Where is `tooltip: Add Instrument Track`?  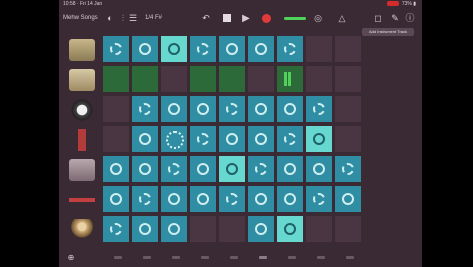
tooltip: Add Instrument Track is located at coordinates (388, 32).